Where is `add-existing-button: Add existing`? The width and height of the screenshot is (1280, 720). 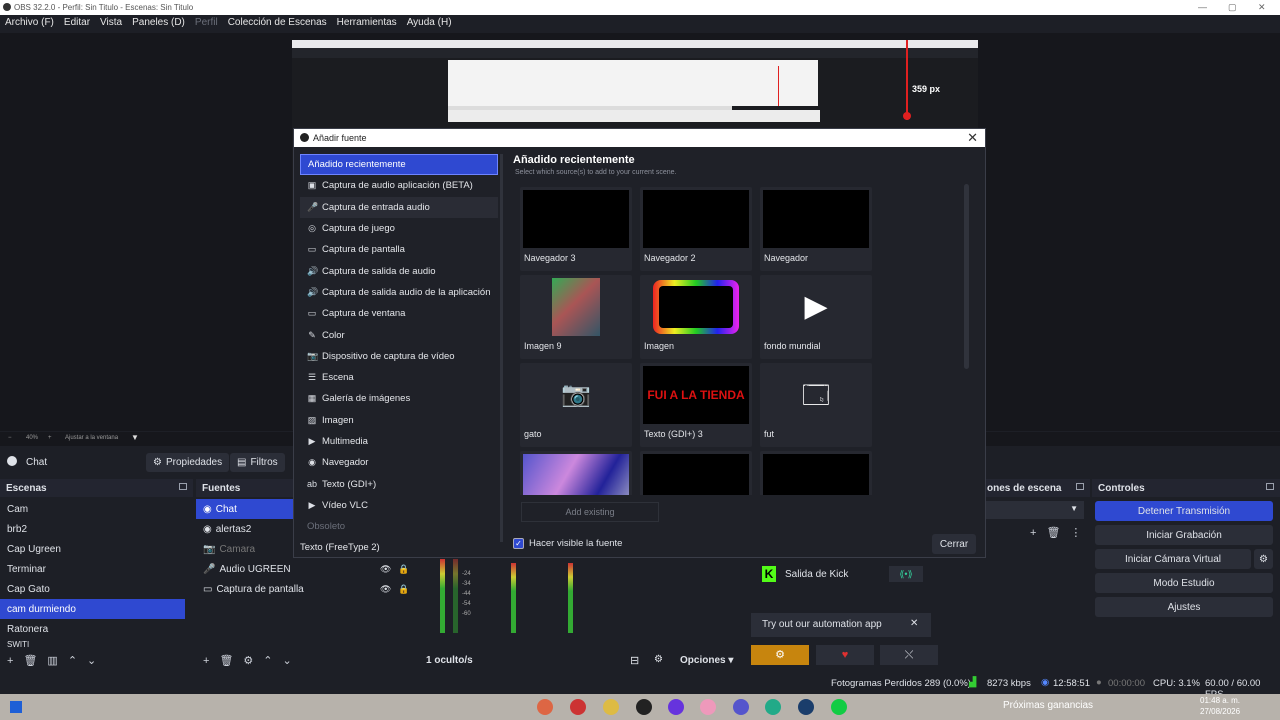 add-existing-button: Add existing is located at coordinates (590, 512).